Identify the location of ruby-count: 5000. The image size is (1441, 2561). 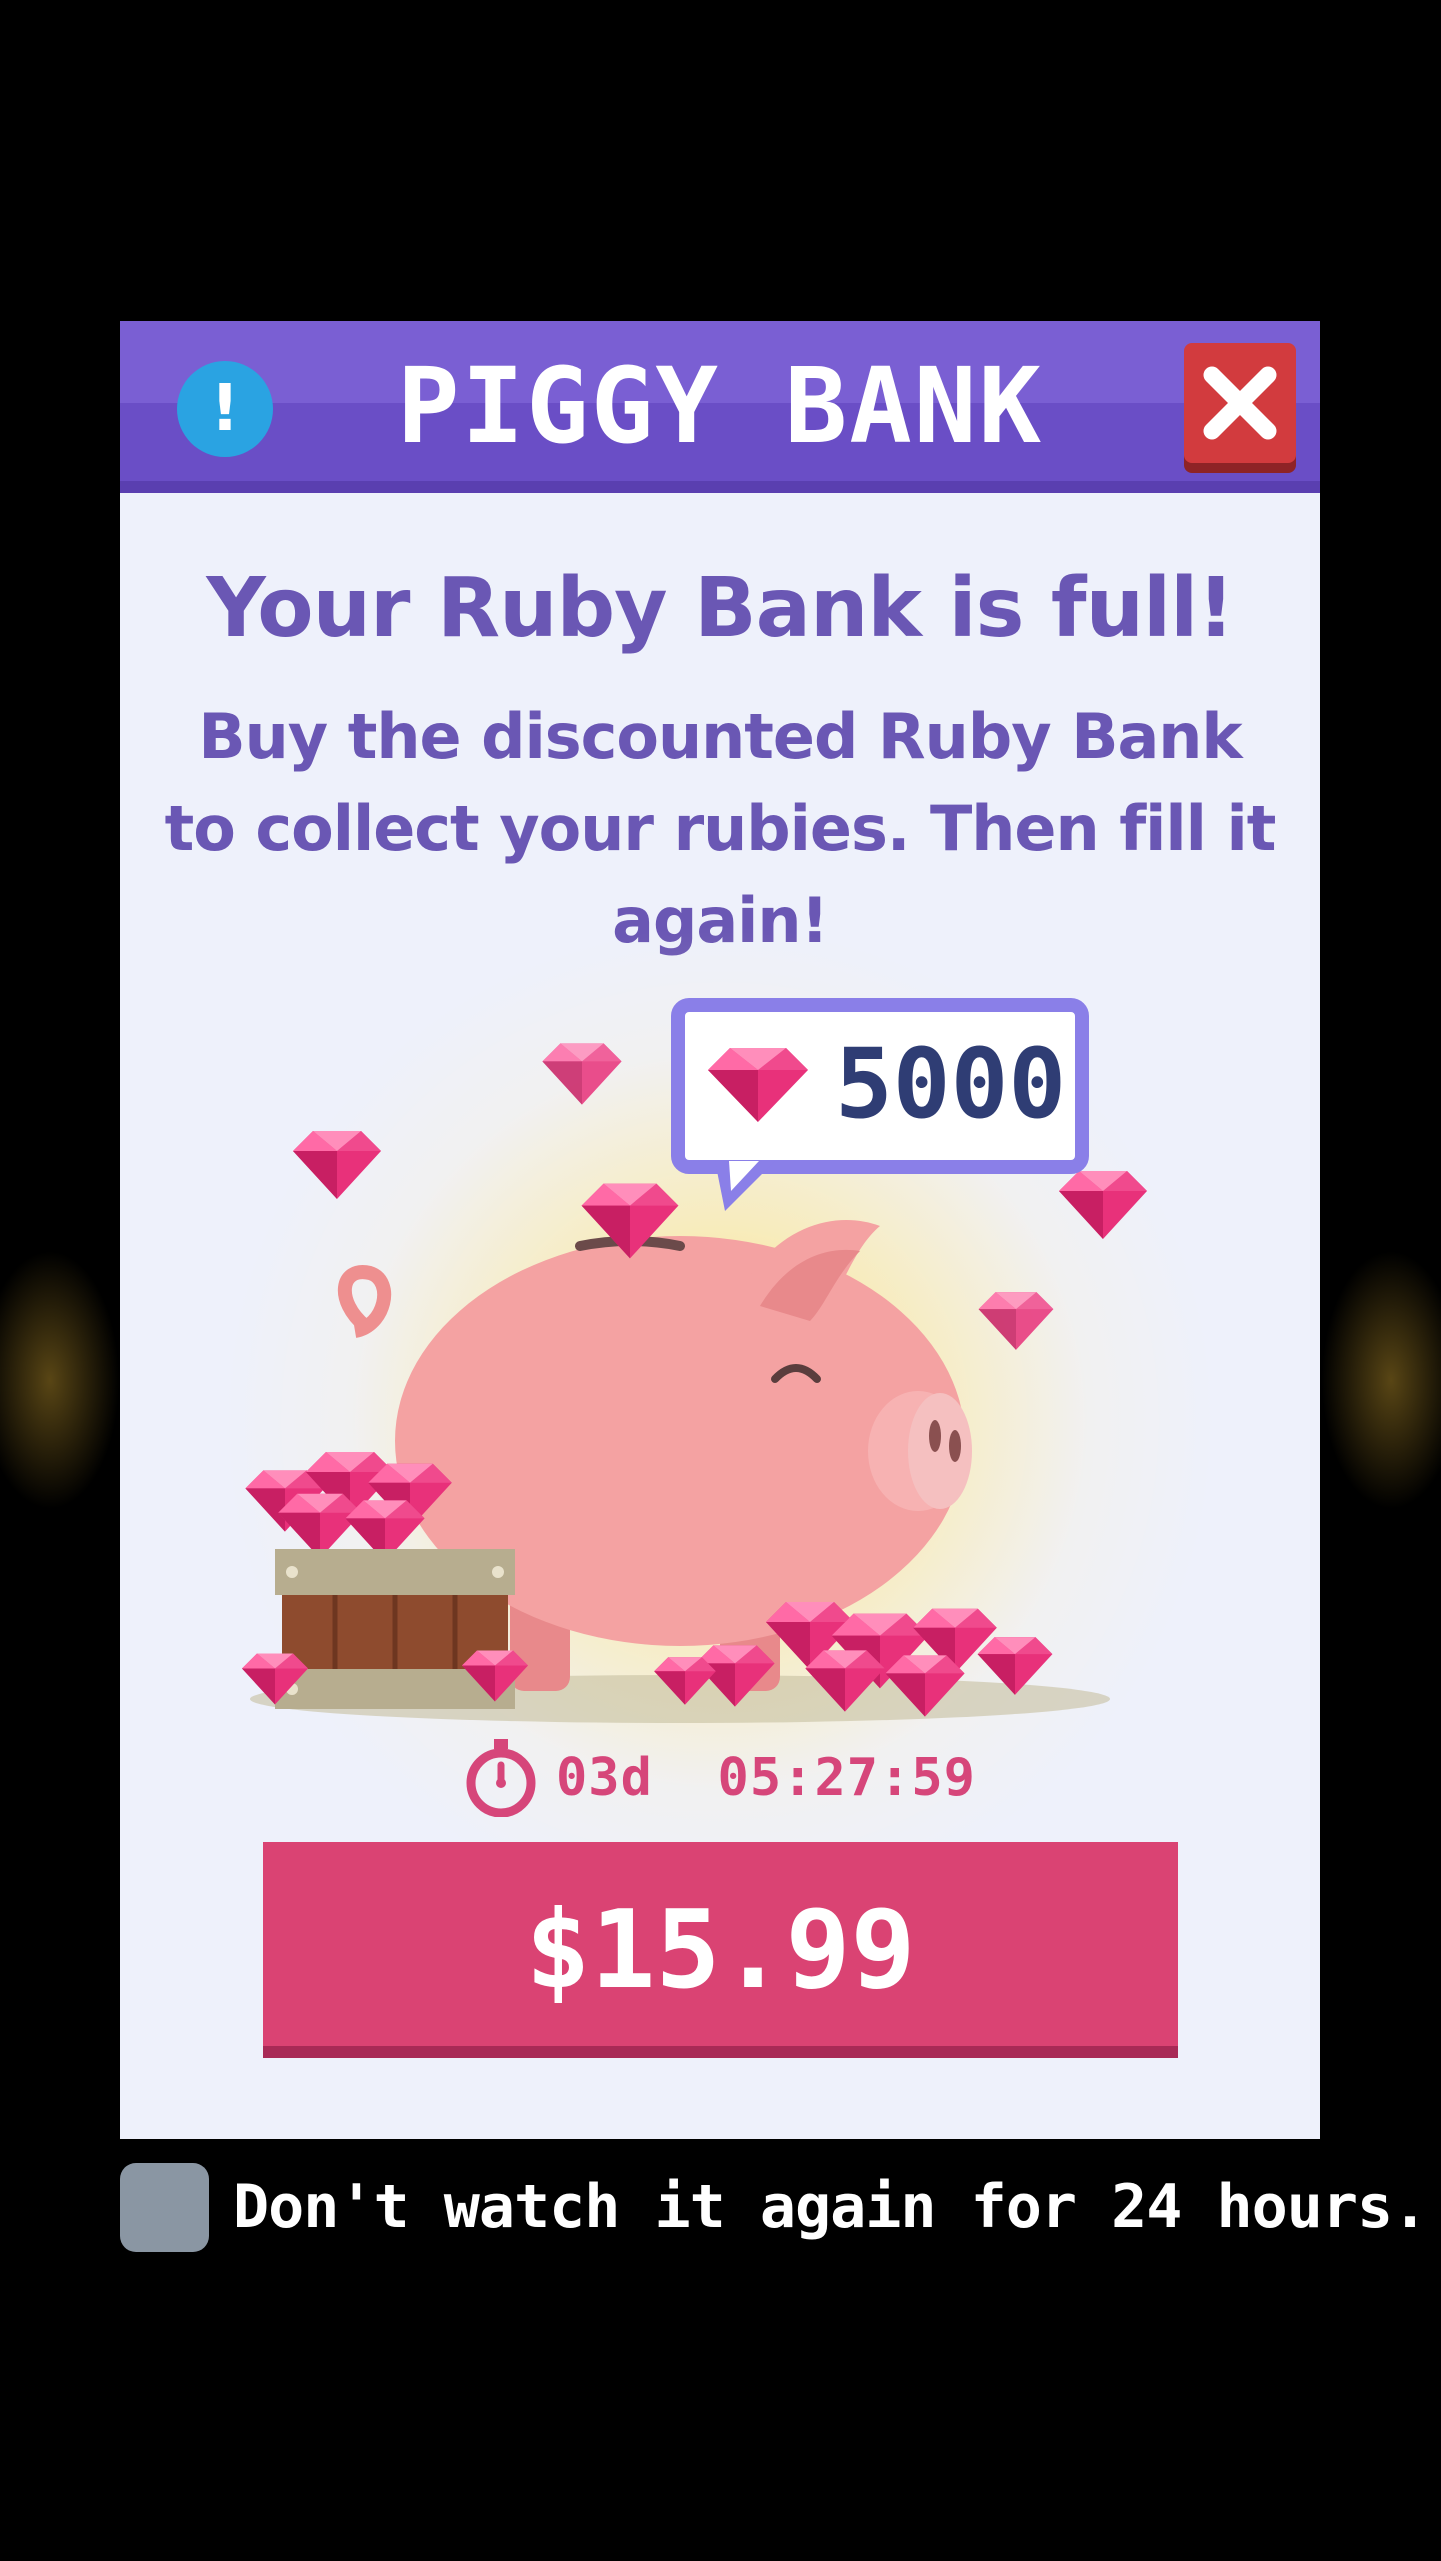
(951, 1084).